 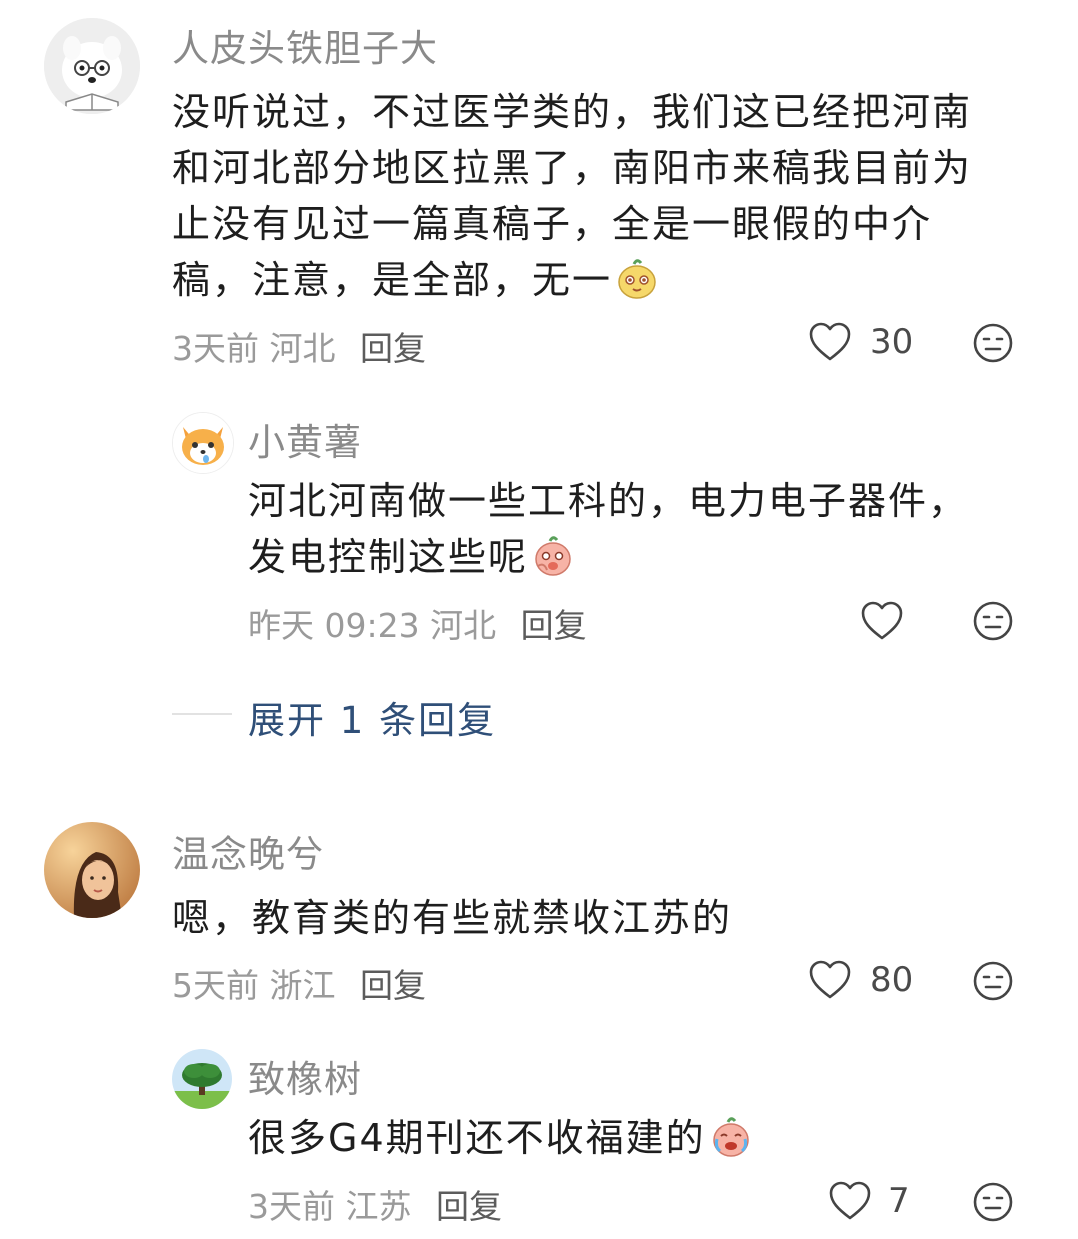 What do you see at coordinates (305, 1076) in the screenshot?
I see `reply-author-name: 致橡树` at bounding box center [305, 1076].